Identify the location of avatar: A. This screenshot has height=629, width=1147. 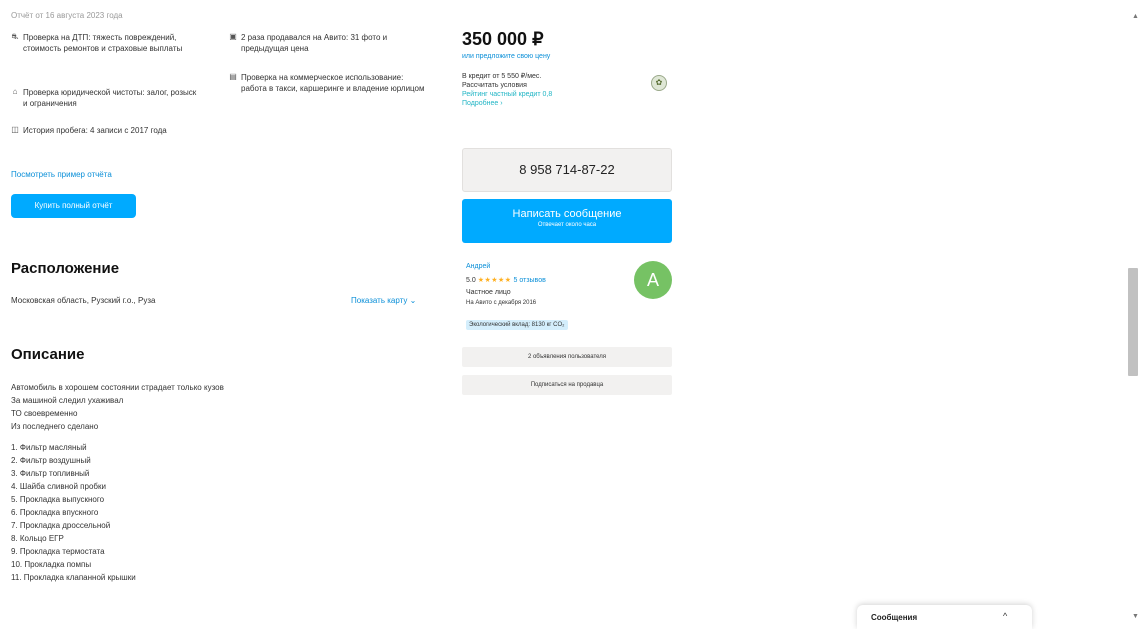
(653, 280).